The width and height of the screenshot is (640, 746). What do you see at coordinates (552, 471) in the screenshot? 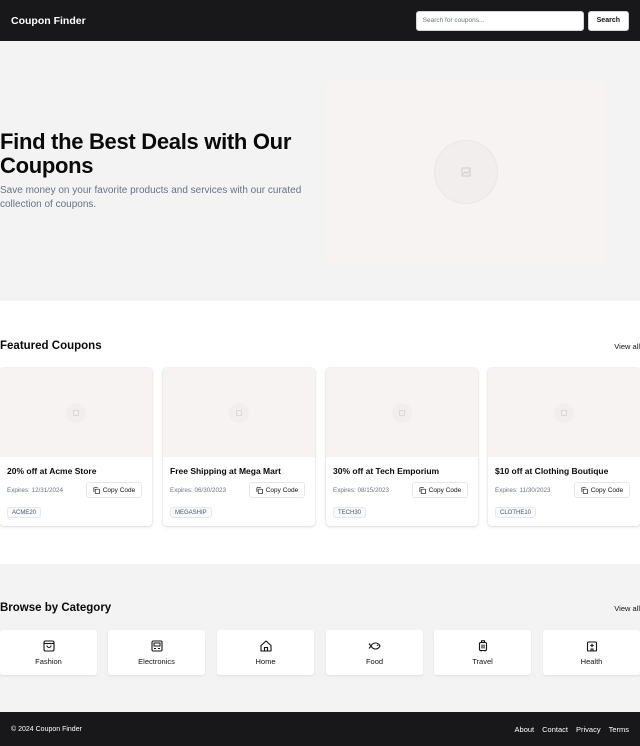
I see `coupon-title: $10 off at Clothing Boutique` at bounding box center [552, 471].